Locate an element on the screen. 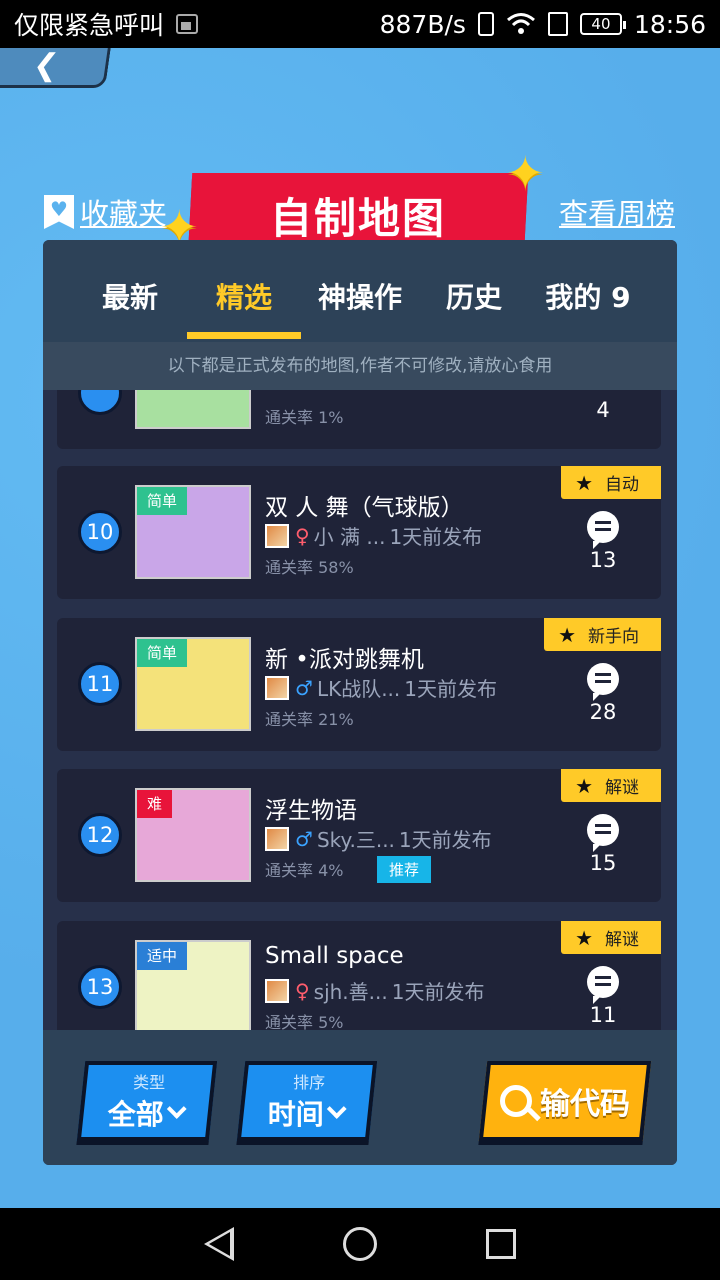  difficulty-badge: 适中 is located at coordinates (162, 956).